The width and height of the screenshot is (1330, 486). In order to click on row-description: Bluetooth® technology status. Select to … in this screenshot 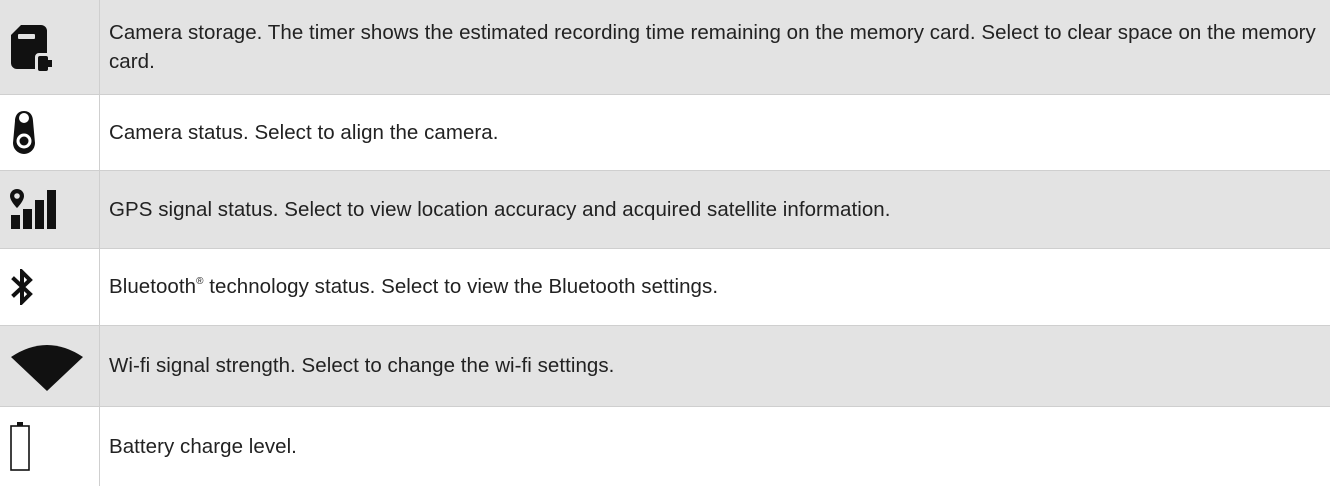, I will do `click(715, 286)`.